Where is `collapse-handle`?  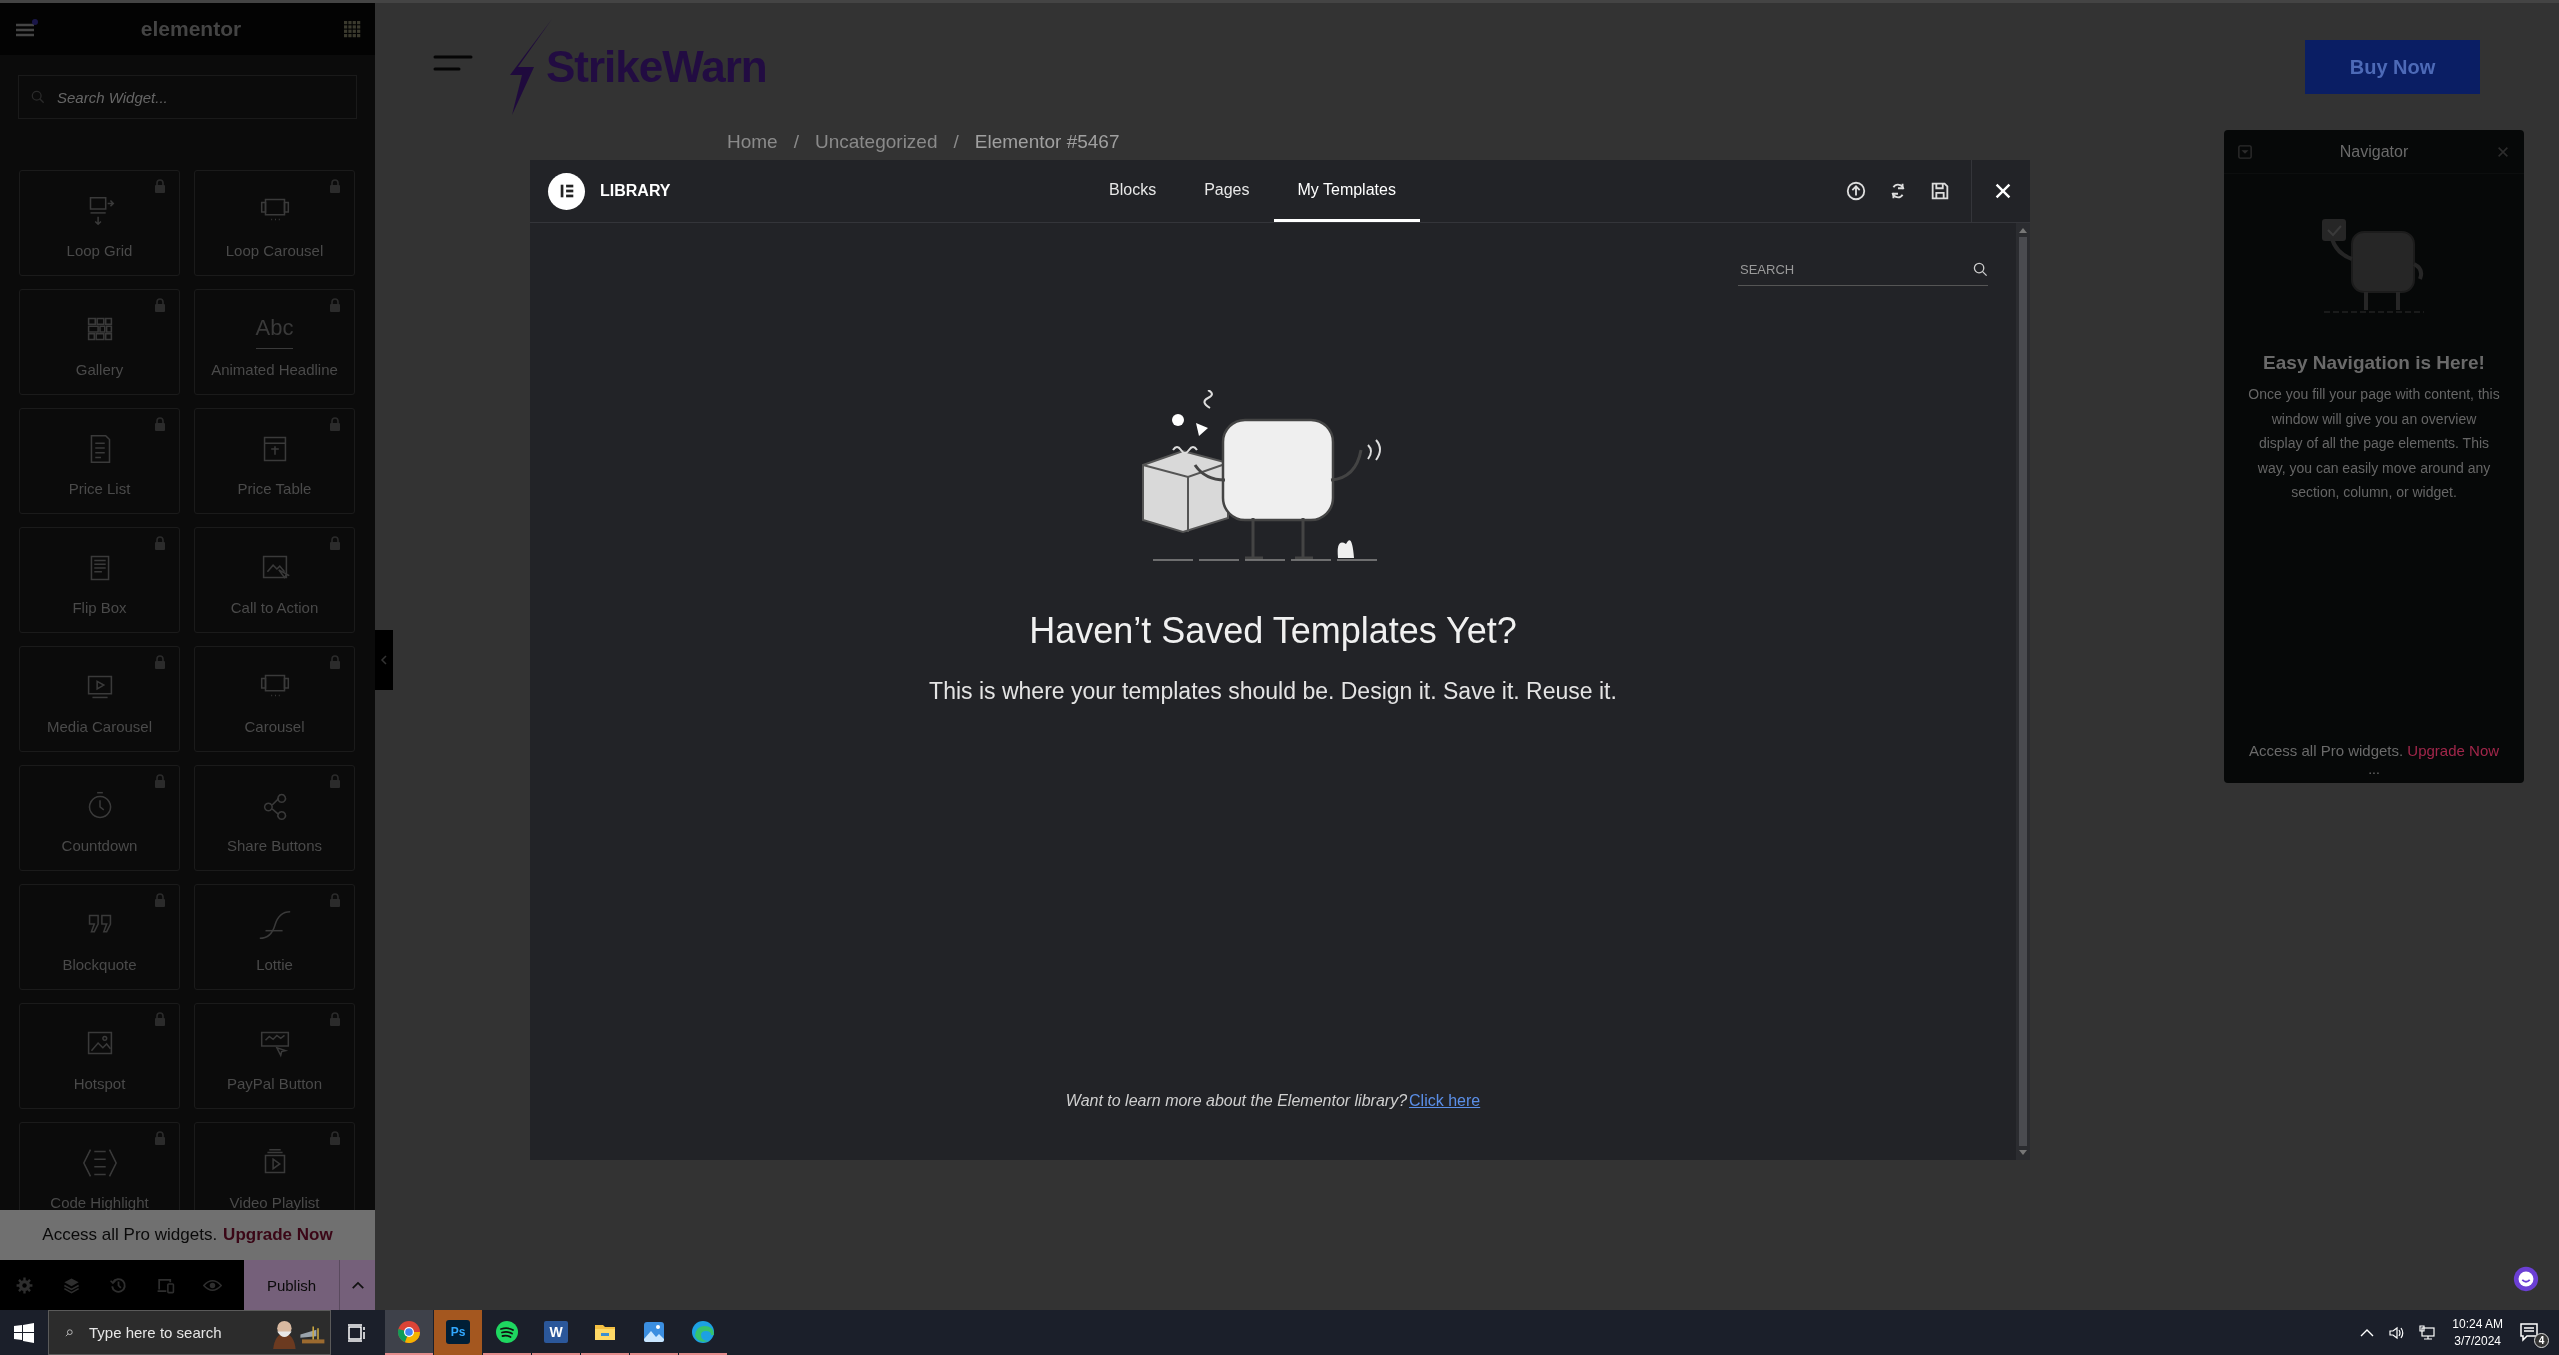 collapse-handle is located at coordinates (384, 660).